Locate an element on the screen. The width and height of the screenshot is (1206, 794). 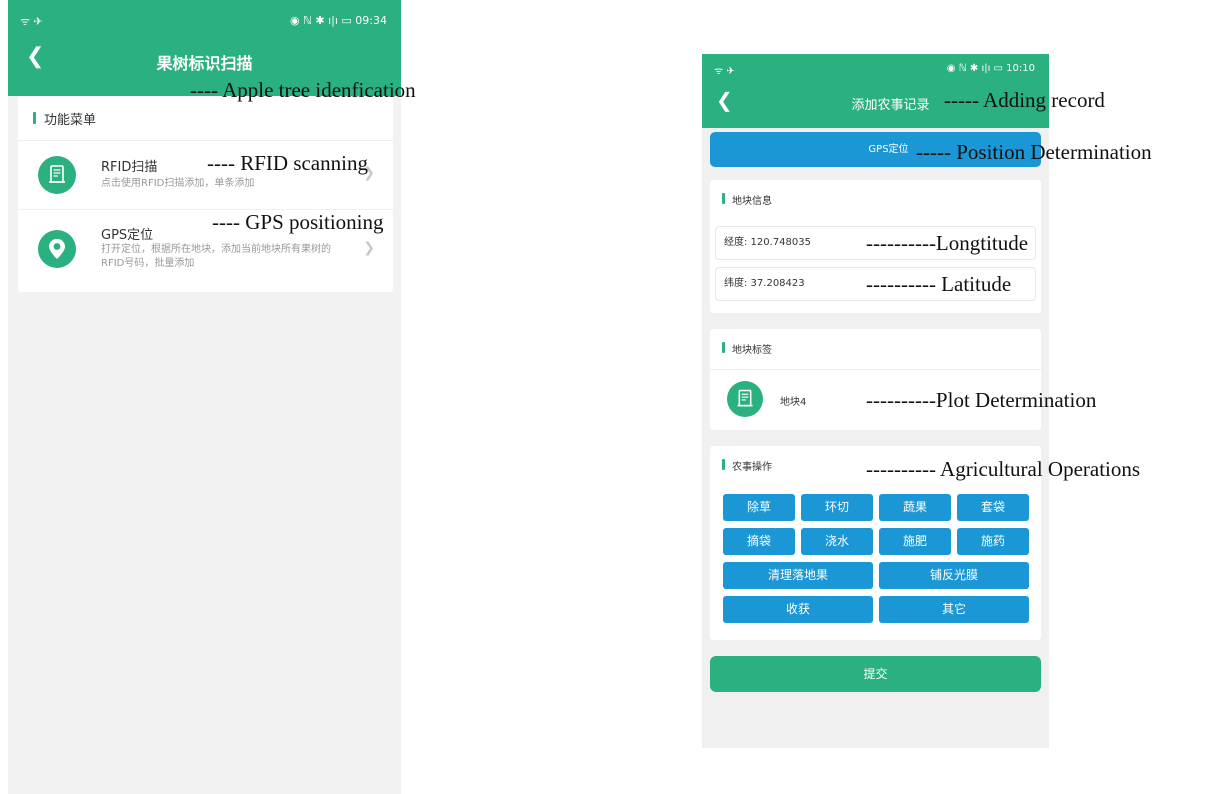
plot-tag-card: 地块标签 地块4 is located at coordinates (875, 379).